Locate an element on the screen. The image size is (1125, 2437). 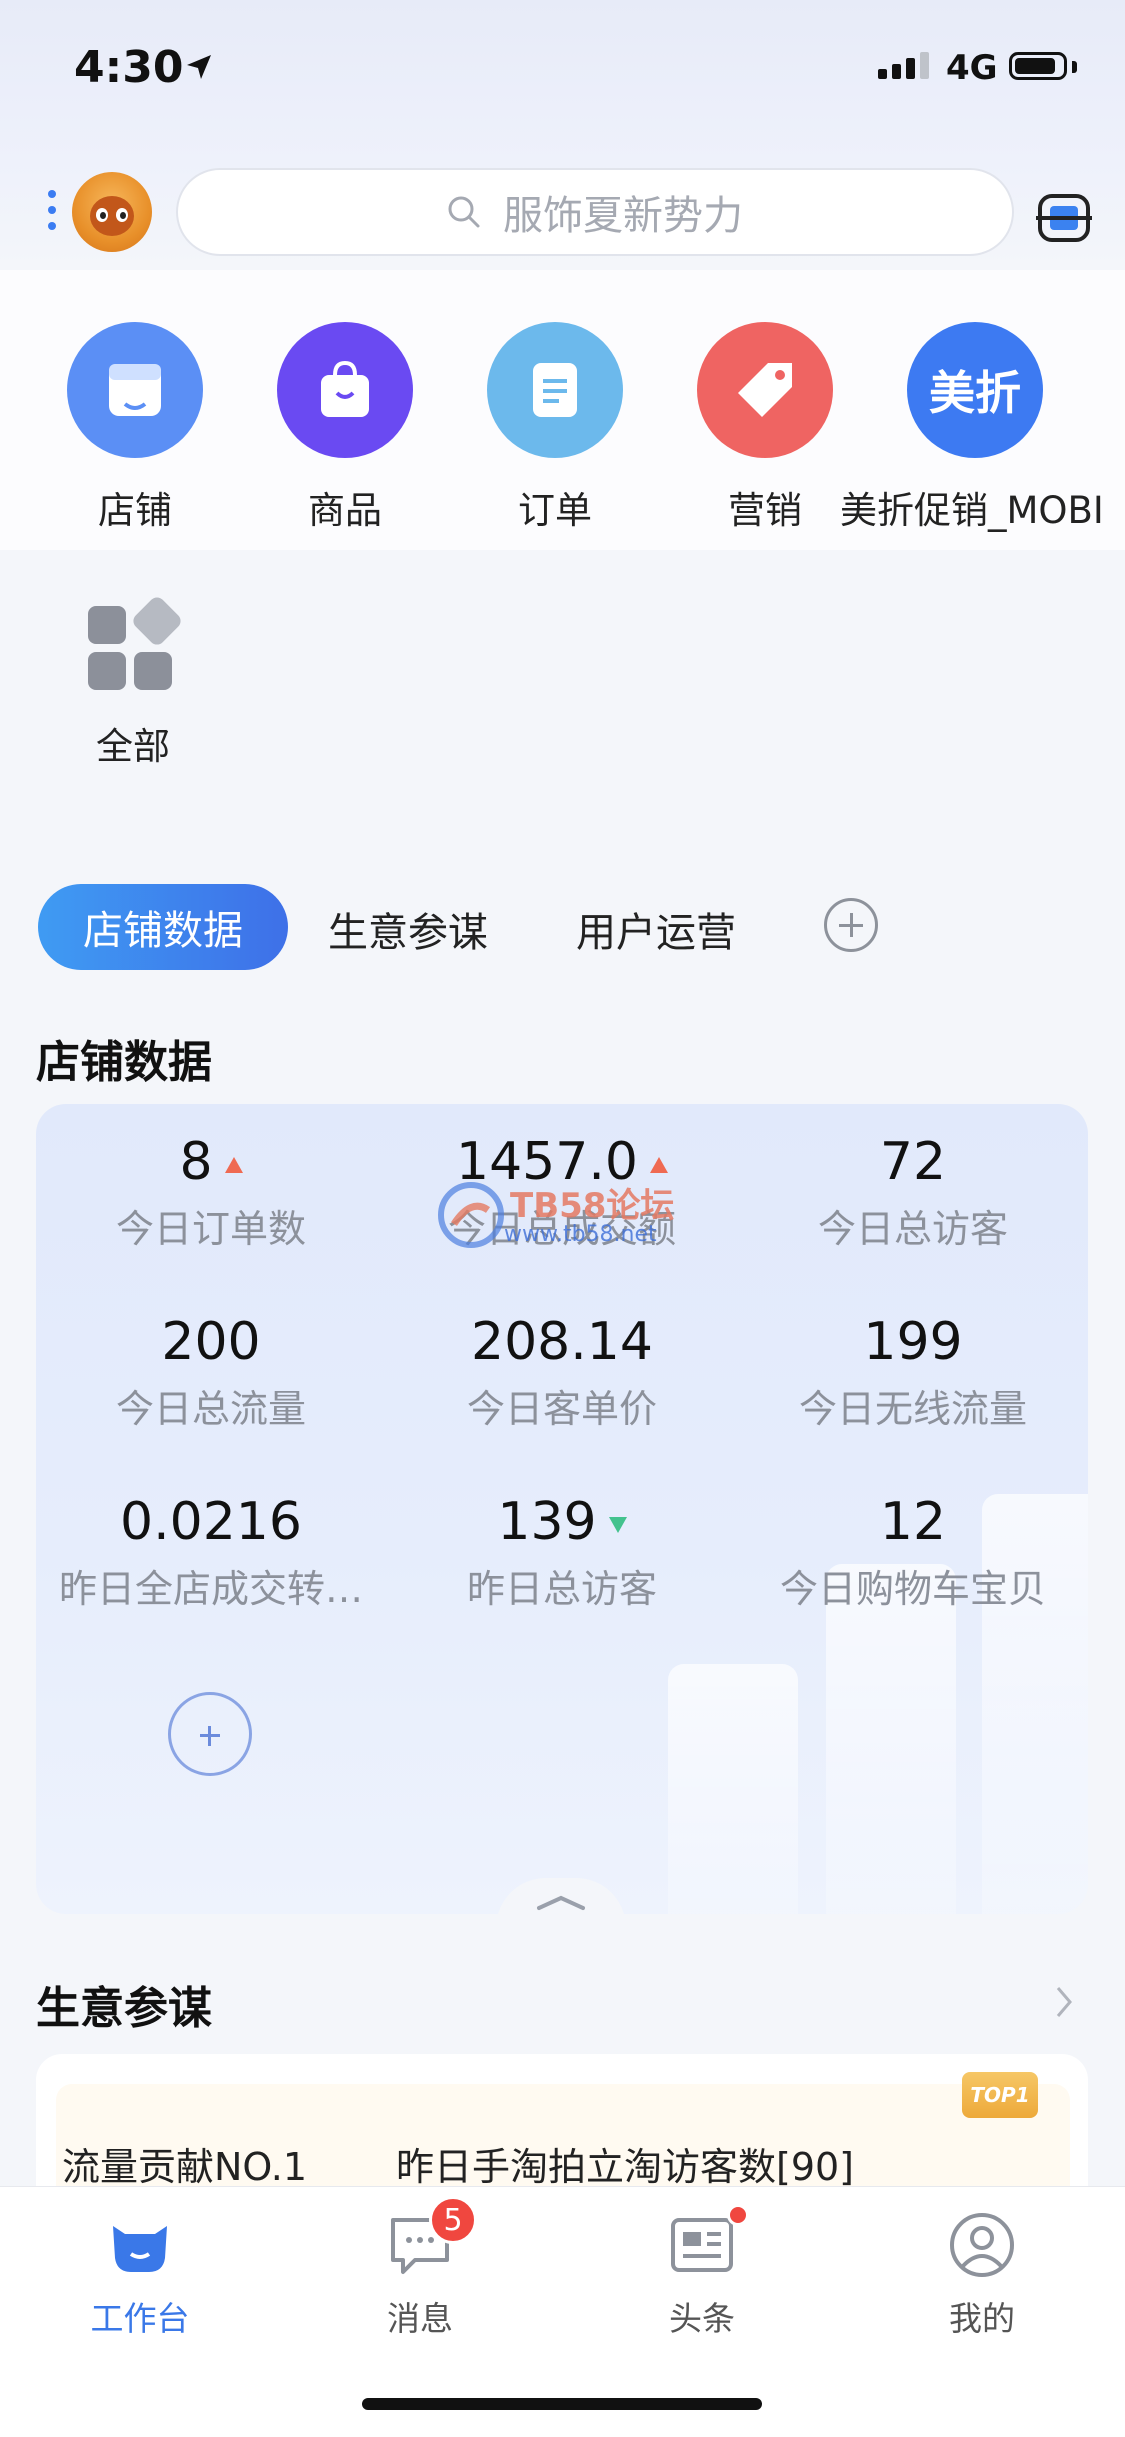
workbench-icon is located at coordinates (140, 2245).